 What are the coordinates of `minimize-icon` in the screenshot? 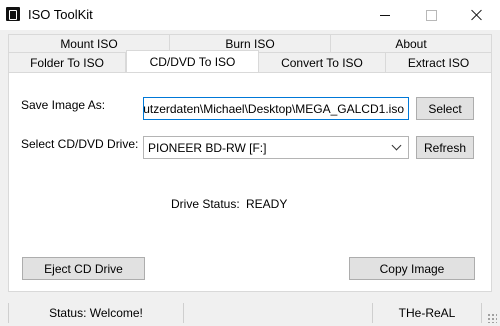 It's located at (385, 15).